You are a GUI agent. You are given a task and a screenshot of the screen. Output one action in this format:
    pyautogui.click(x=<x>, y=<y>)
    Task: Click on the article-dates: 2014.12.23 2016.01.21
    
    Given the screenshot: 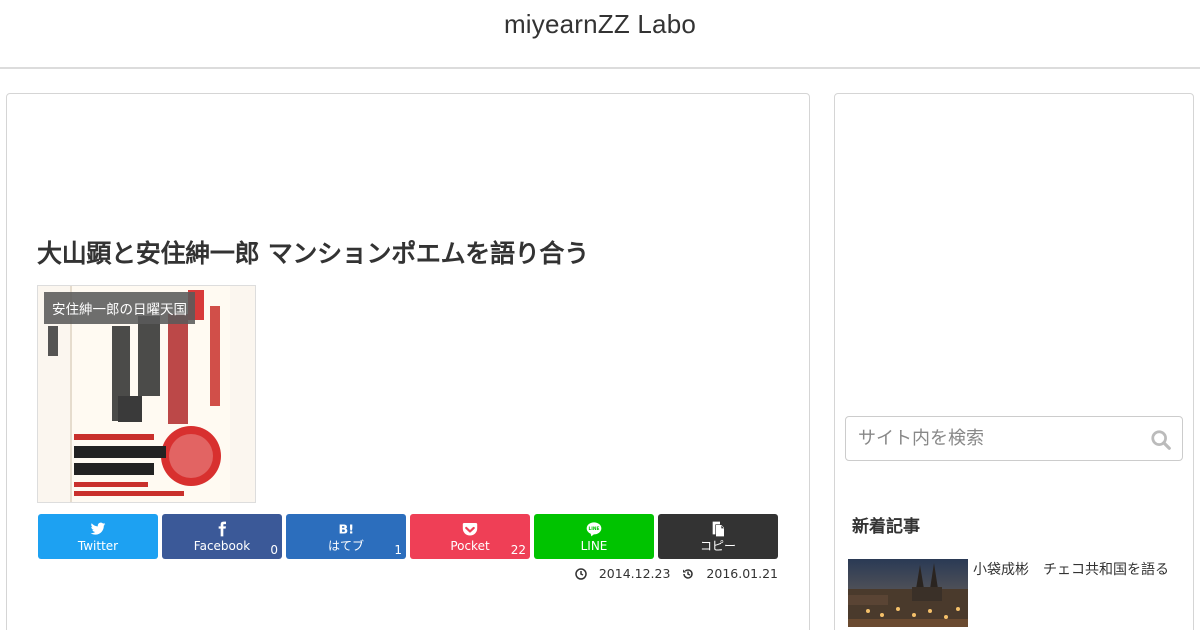 What is the action you would take?
    pyautogui.click(x=672, y=574)
    